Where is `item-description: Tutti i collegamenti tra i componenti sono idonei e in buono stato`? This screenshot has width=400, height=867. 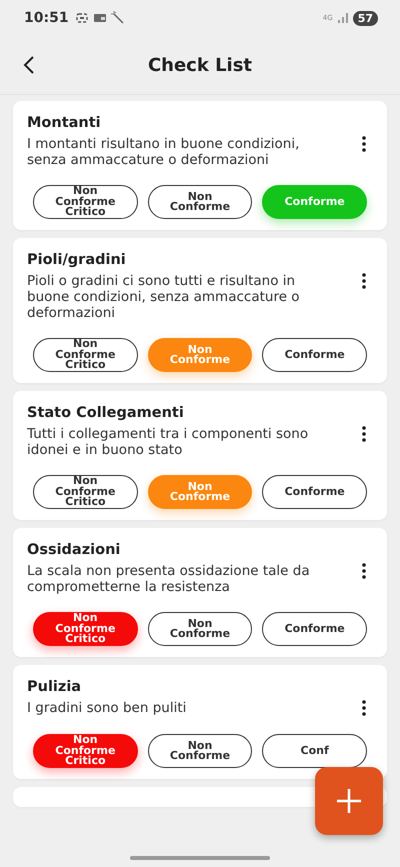
item-description: Tutti i collegamenti tra i componenti sono idonei e in buono stato is located at coordinates (168, 442).